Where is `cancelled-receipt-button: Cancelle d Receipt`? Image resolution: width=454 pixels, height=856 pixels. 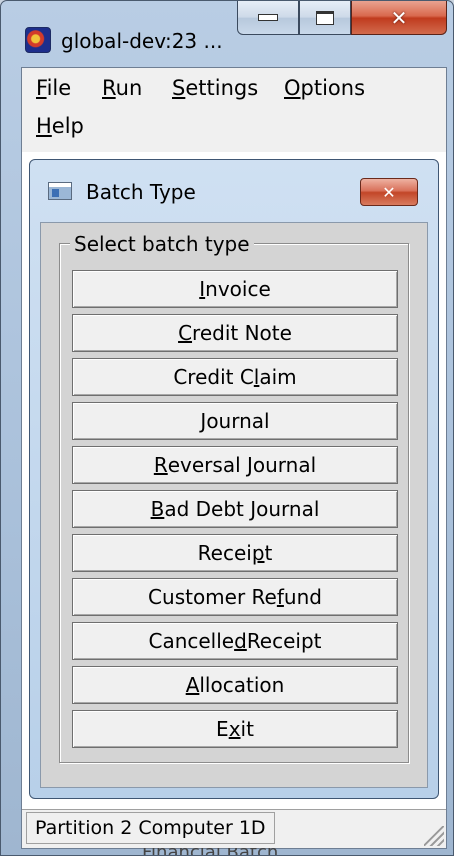
cancelled-receipt-button: Cancelle d Receipt is located at coordinates (235, 641).